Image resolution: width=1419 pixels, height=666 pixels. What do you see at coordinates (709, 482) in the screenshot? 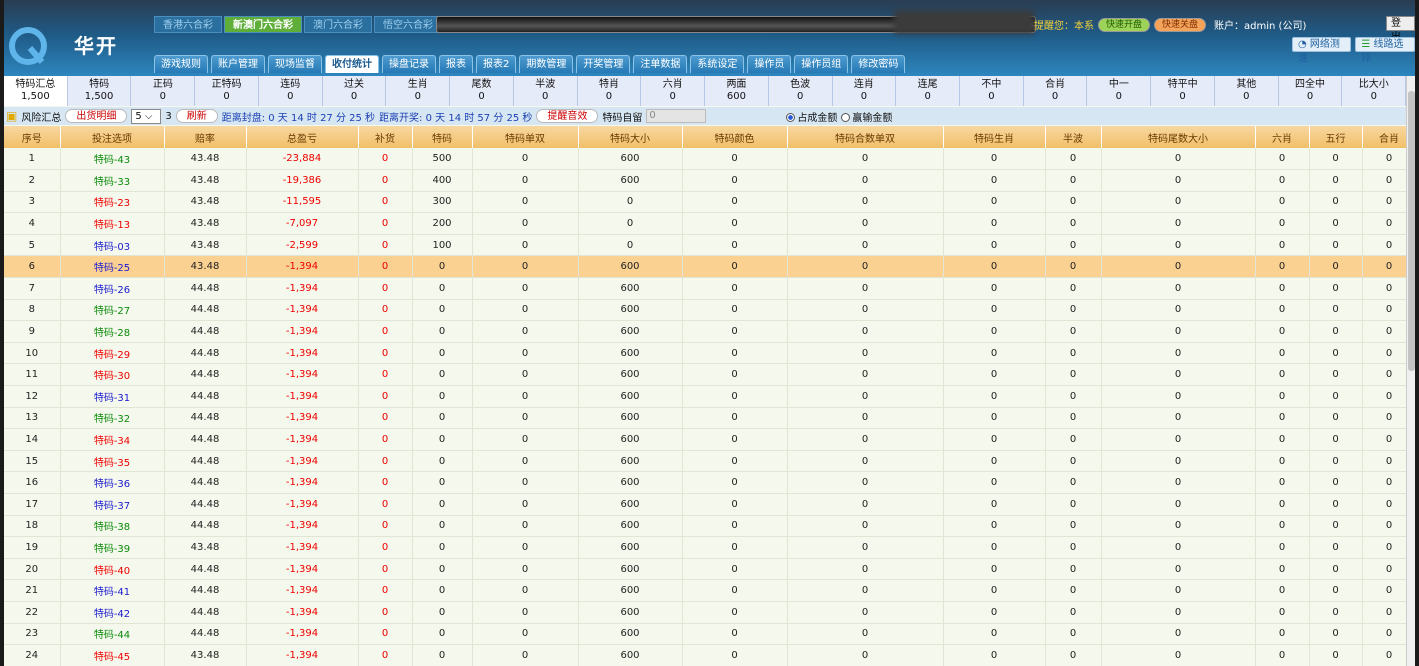
I see `table-row: 16 特码-36 44.48 -1,394 0 0 0 600 0 0 0 0 0 0 0 0` at bounding box center [709, 482].